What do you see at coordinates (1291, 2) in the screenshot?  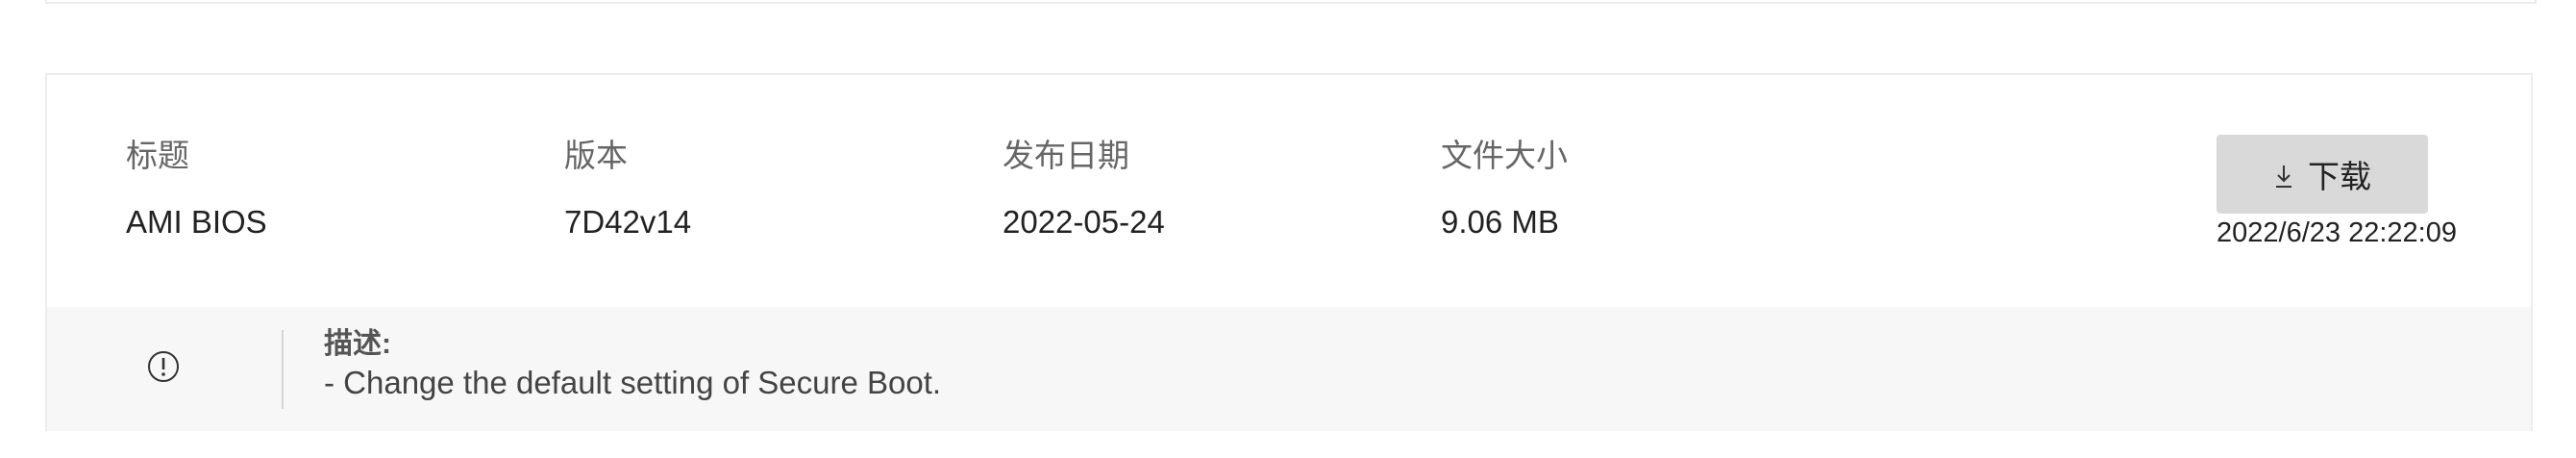 I see `previous-card-edge` at bounding box center [1291, 2].